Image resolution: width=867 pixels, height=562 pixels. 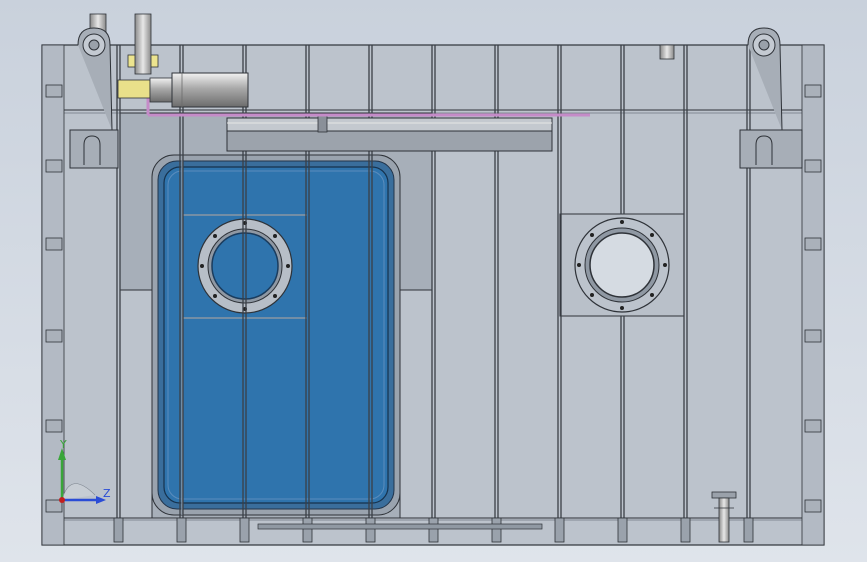 What do you see at coordinates (245, 266) in the screenshot?
I see `porthole-left` at bounding box center [245, 266].